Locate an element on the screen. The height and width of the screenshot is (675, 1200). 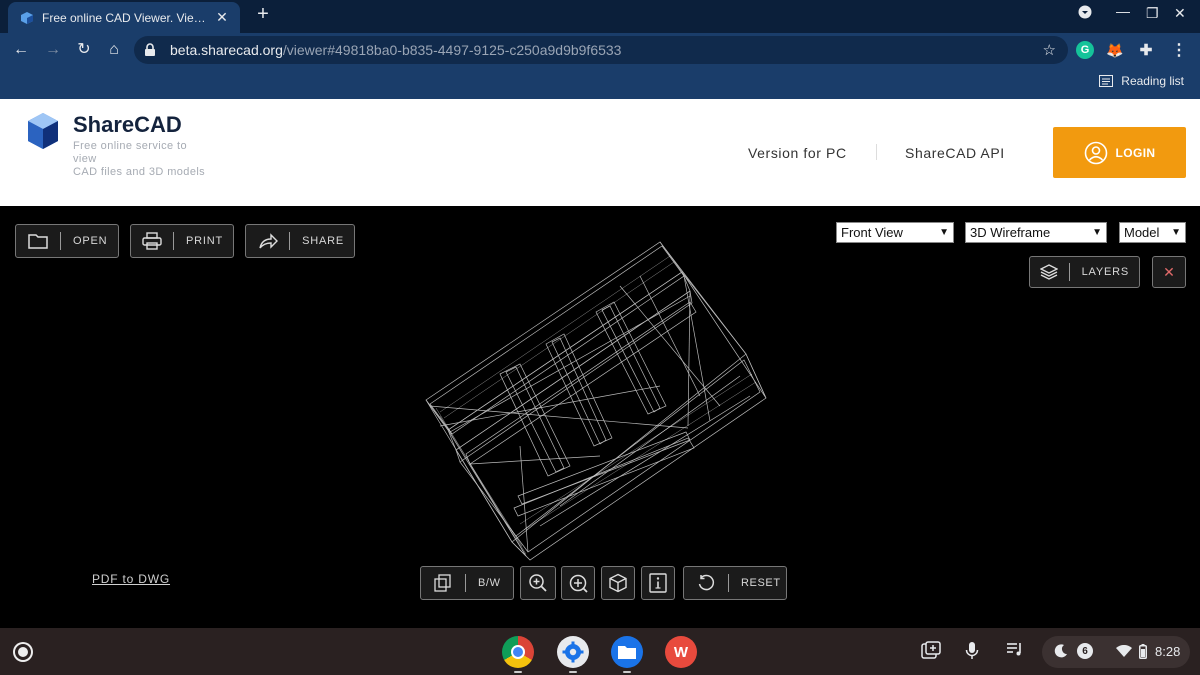
sharecad-logo-icon is located at coordinates (43, 131).